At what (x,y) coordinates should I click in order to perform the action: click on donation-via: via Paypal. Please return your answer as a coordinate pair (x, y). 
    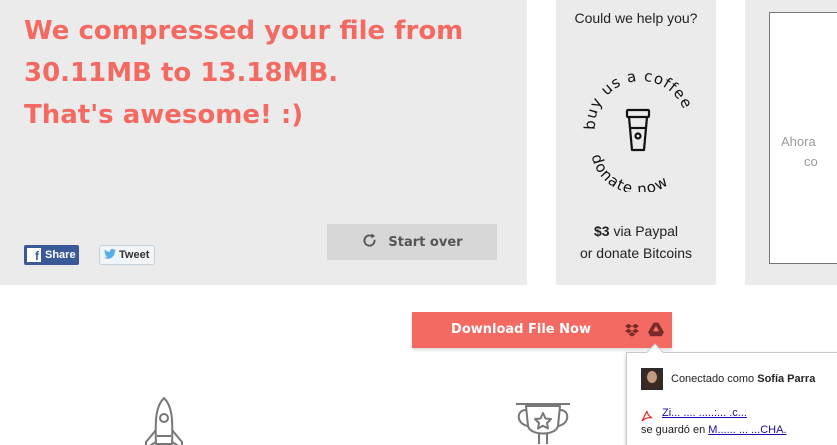
    Looking at the image, I should click on (646, 231).